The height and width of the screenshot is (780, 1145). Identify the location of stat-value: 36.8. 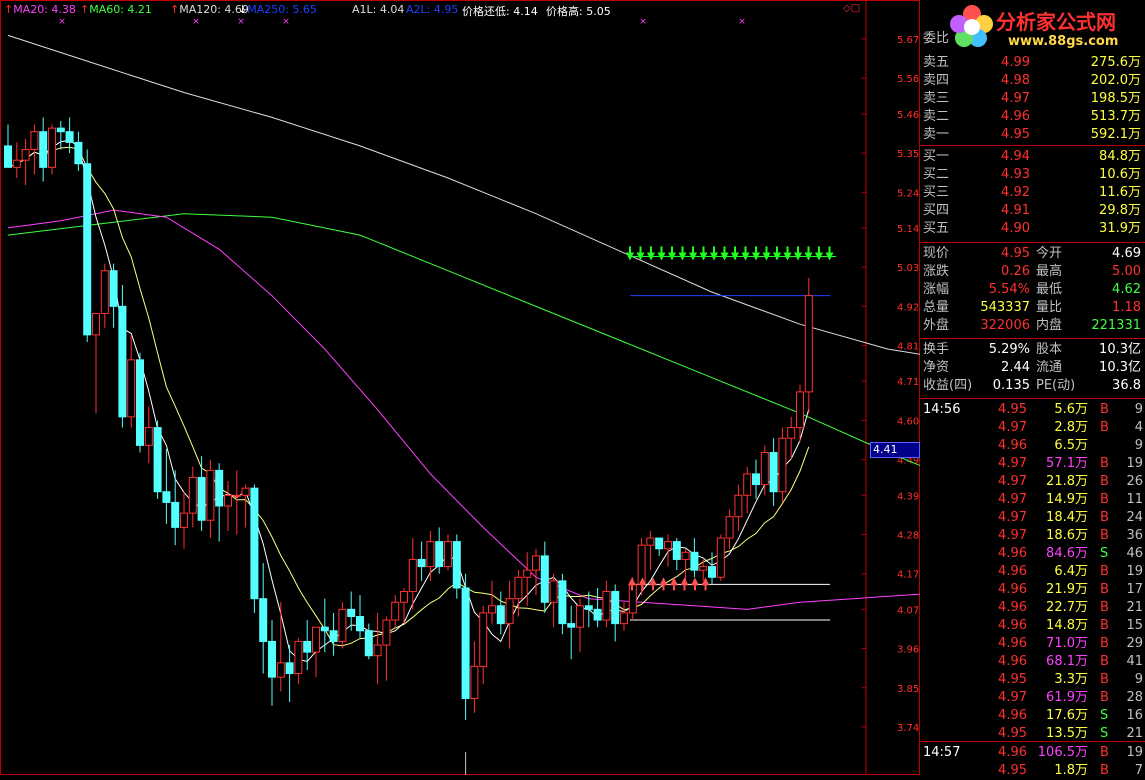
(1126, 385).